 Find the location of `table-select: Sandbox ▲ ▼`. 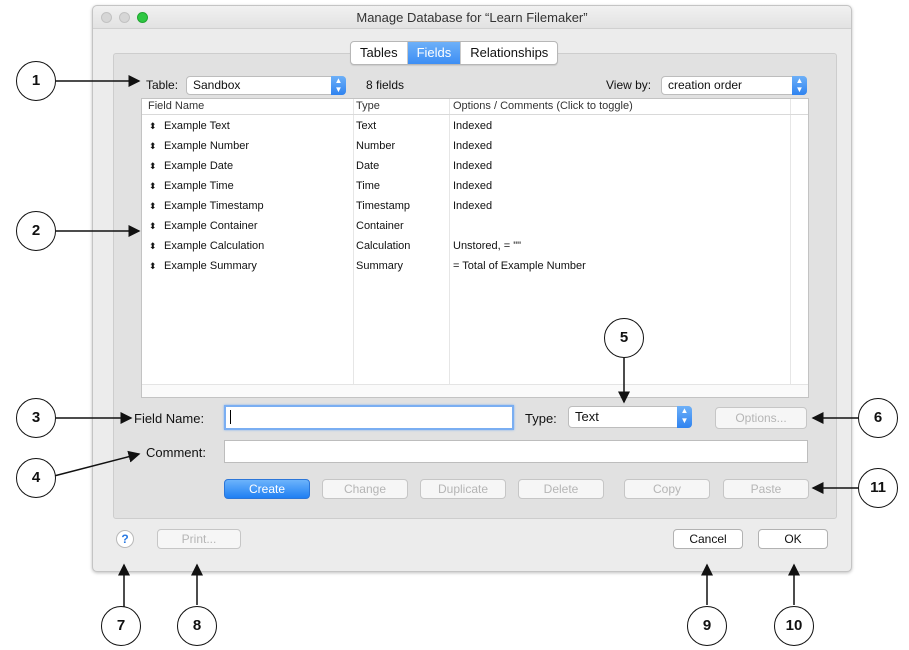

table-select: Sandbox ▲ ▼ is located at coordinates (266, 85).